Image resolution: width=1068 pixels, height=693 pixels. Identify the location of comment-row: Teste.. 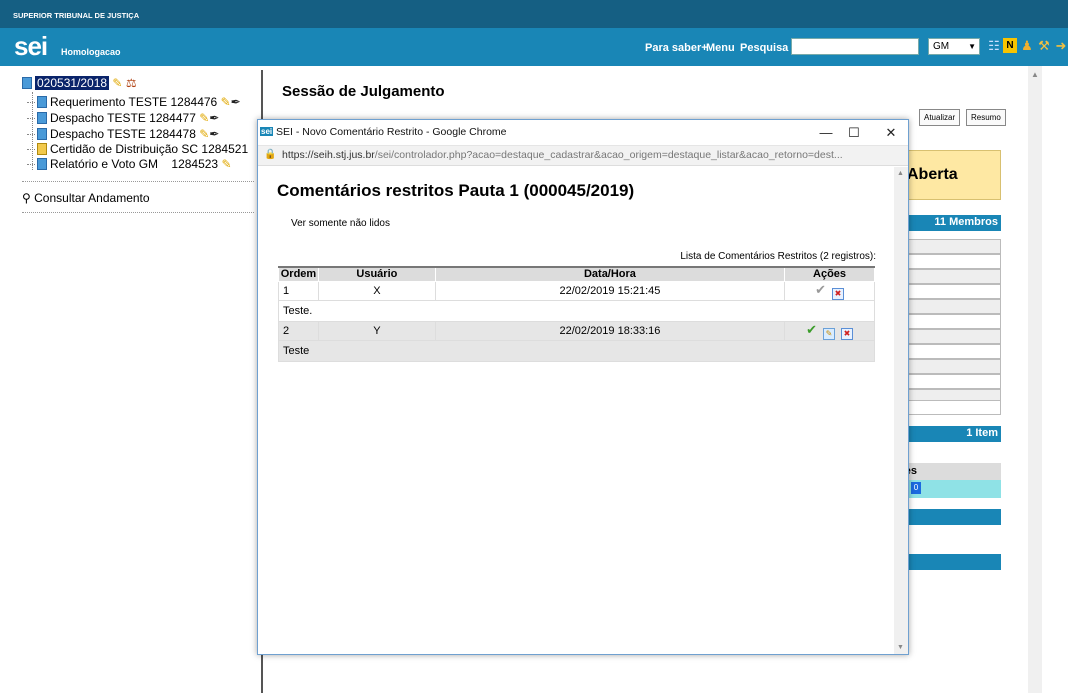
(576, 310).